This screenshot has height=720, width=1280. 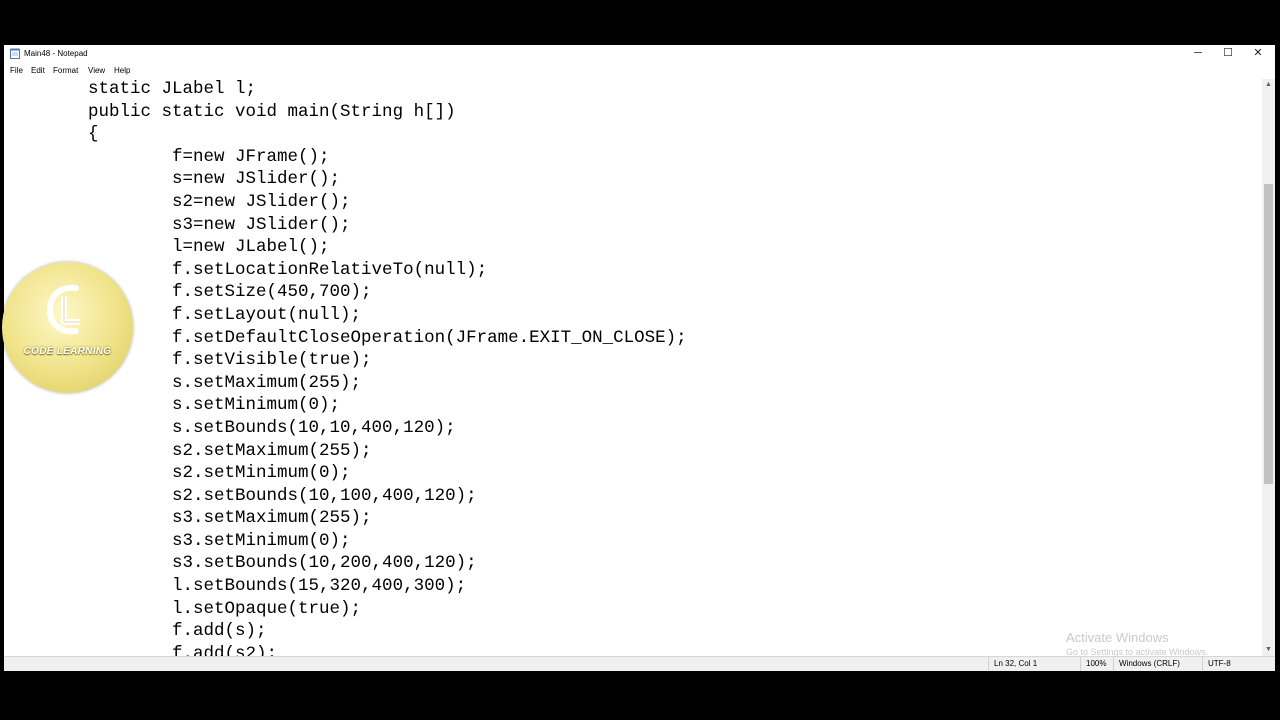 I want to click on code-learning-logo: CODE LEARNING, so click(x=67, y=327).